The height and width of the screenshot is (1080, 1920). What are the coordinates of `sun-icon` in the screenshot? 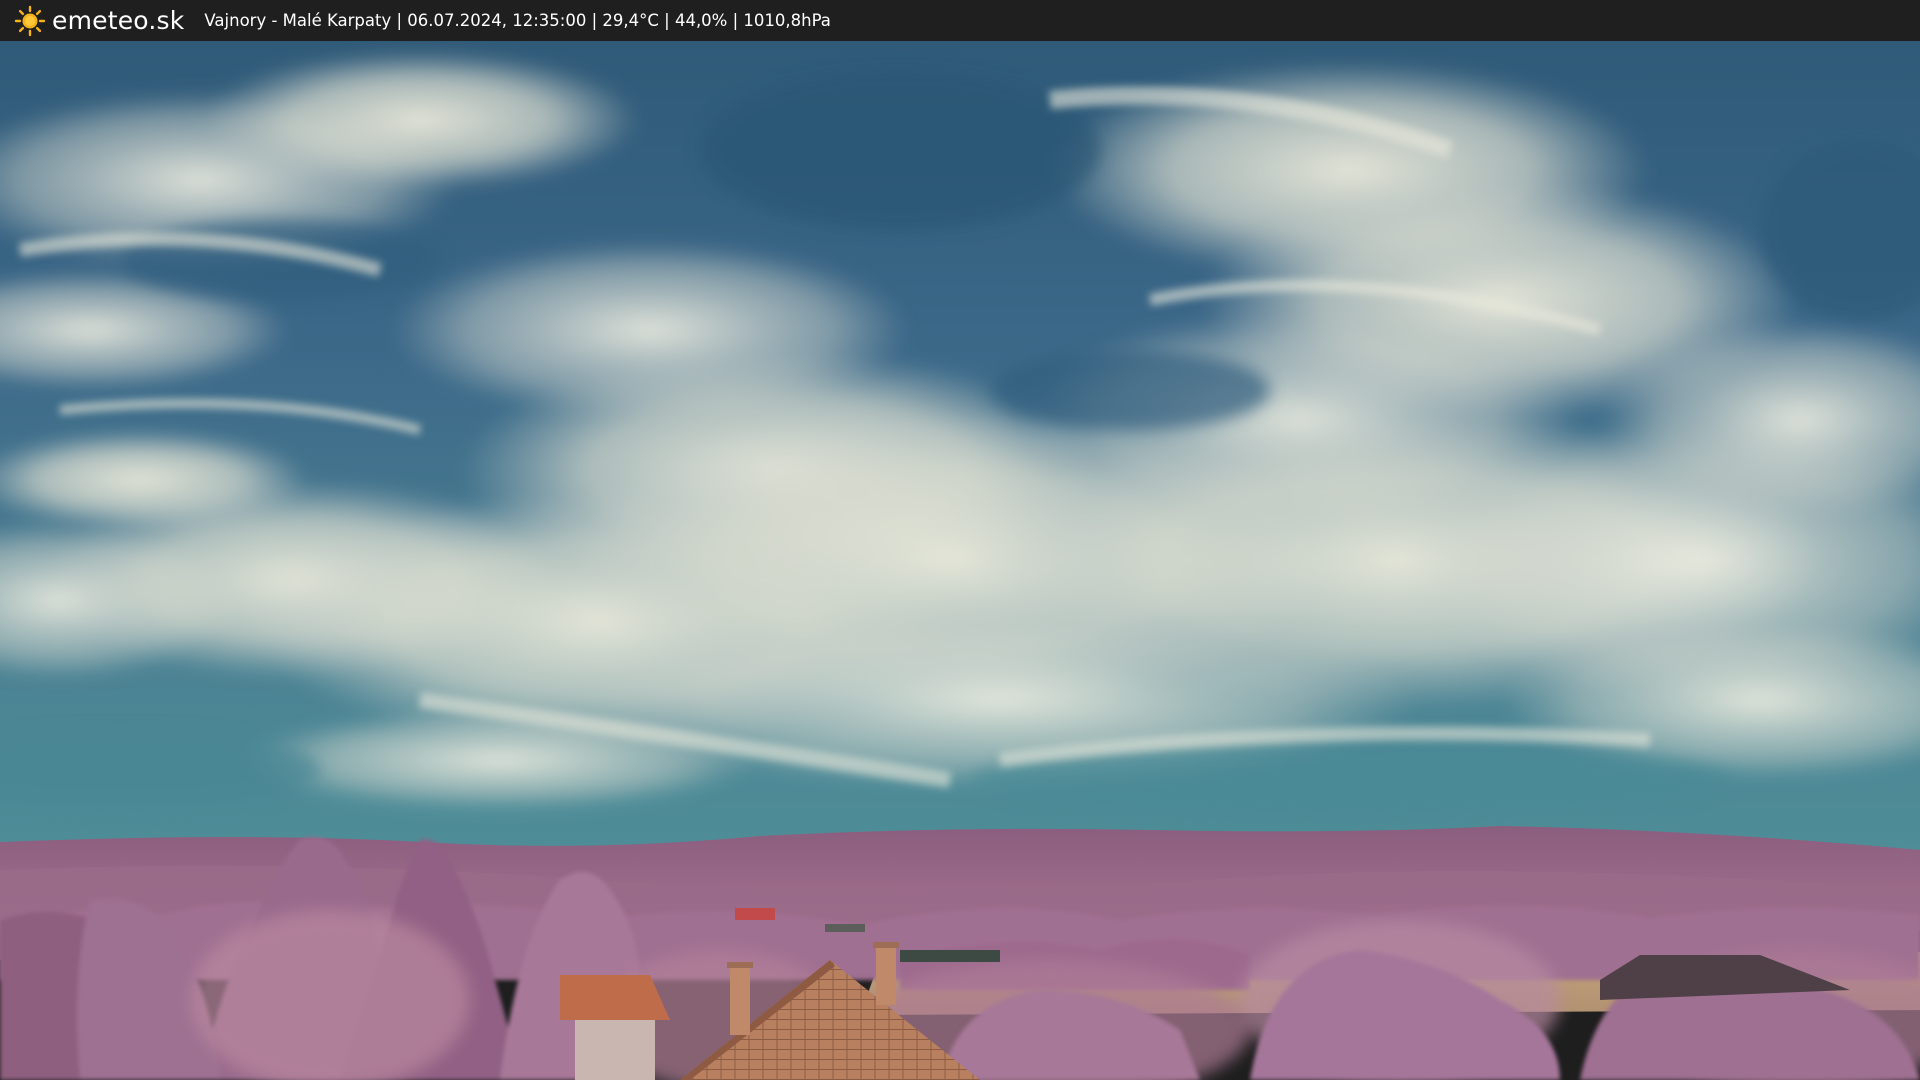 It's located at (30, 20).